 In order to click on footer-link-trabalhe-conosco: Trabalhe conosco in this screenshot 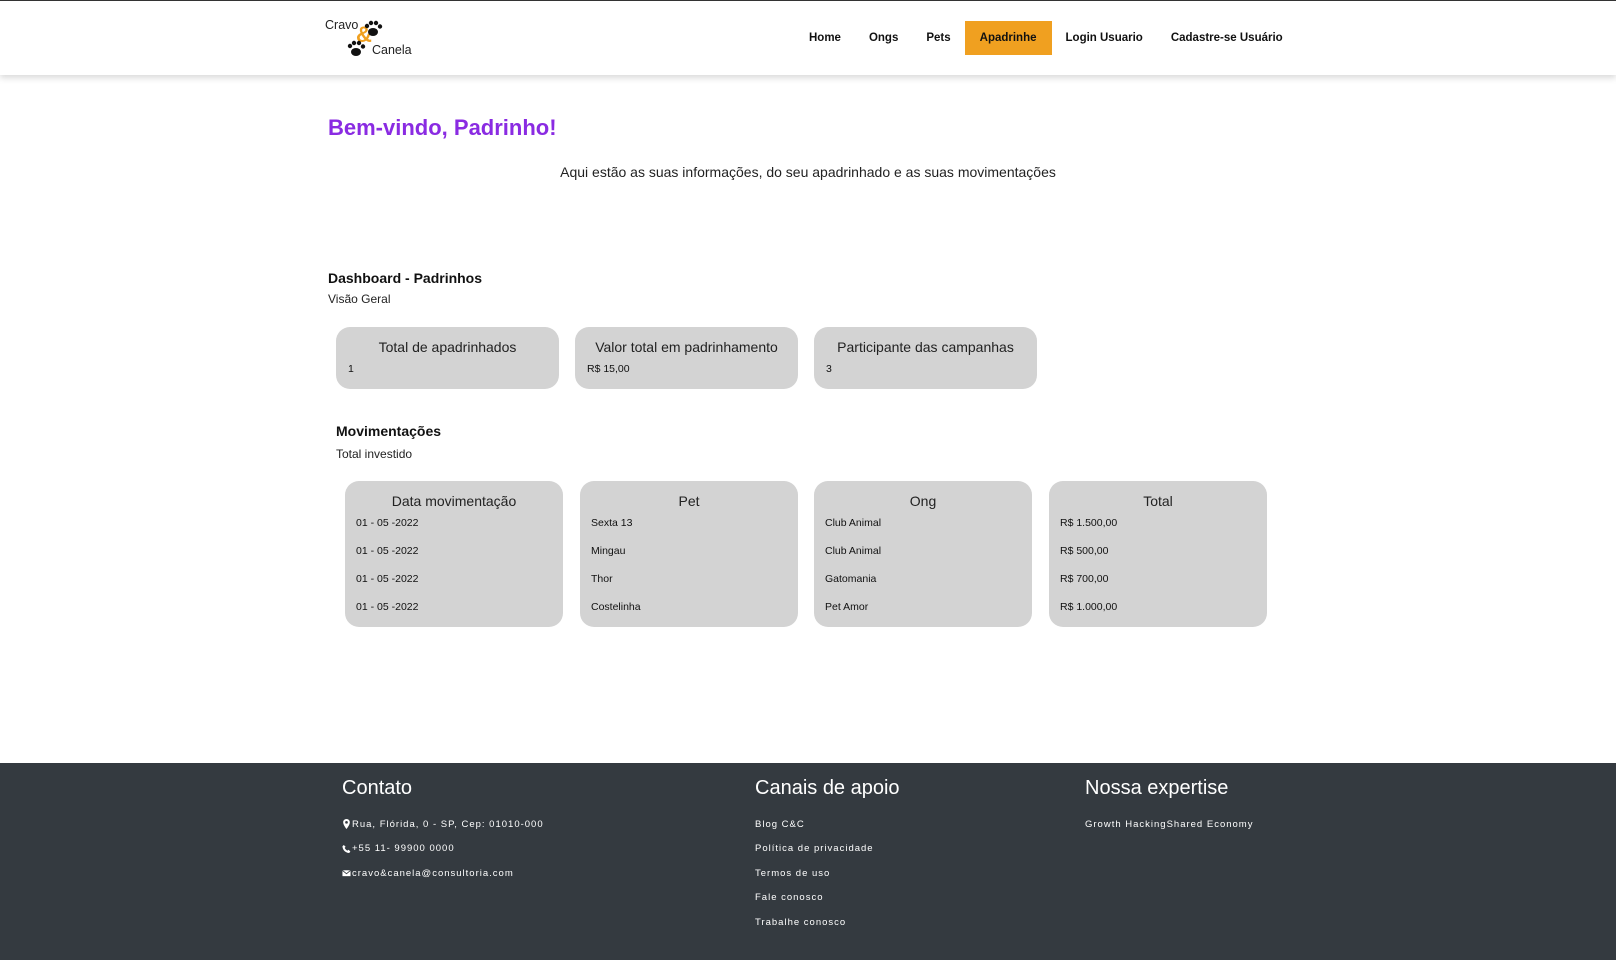, I will do `click(827, 922)`.